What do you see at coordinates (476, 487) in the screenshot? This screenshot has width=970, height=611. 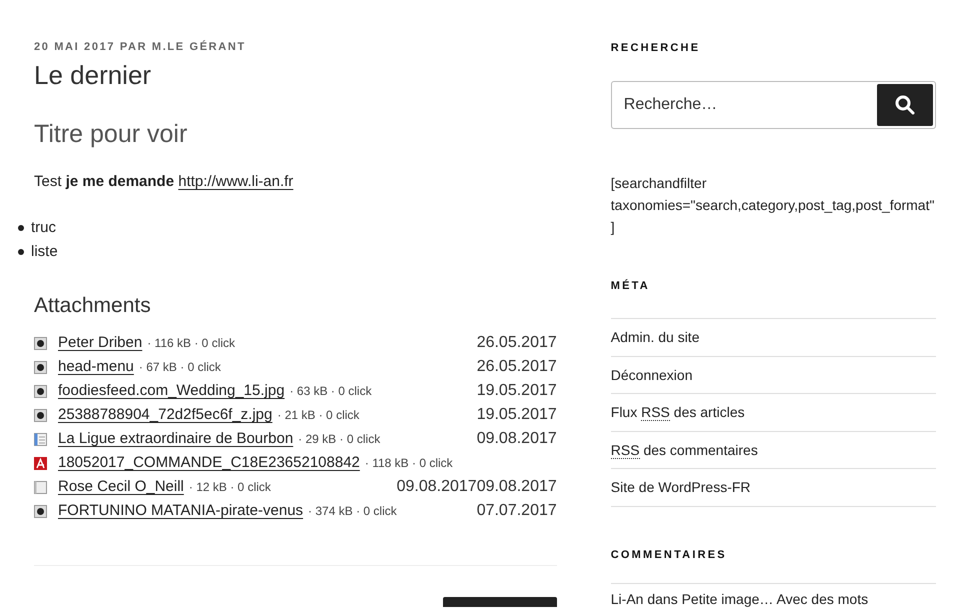 I see `attachment-date: 09.08.201709.08.2017` at bounding box center [476, 487].